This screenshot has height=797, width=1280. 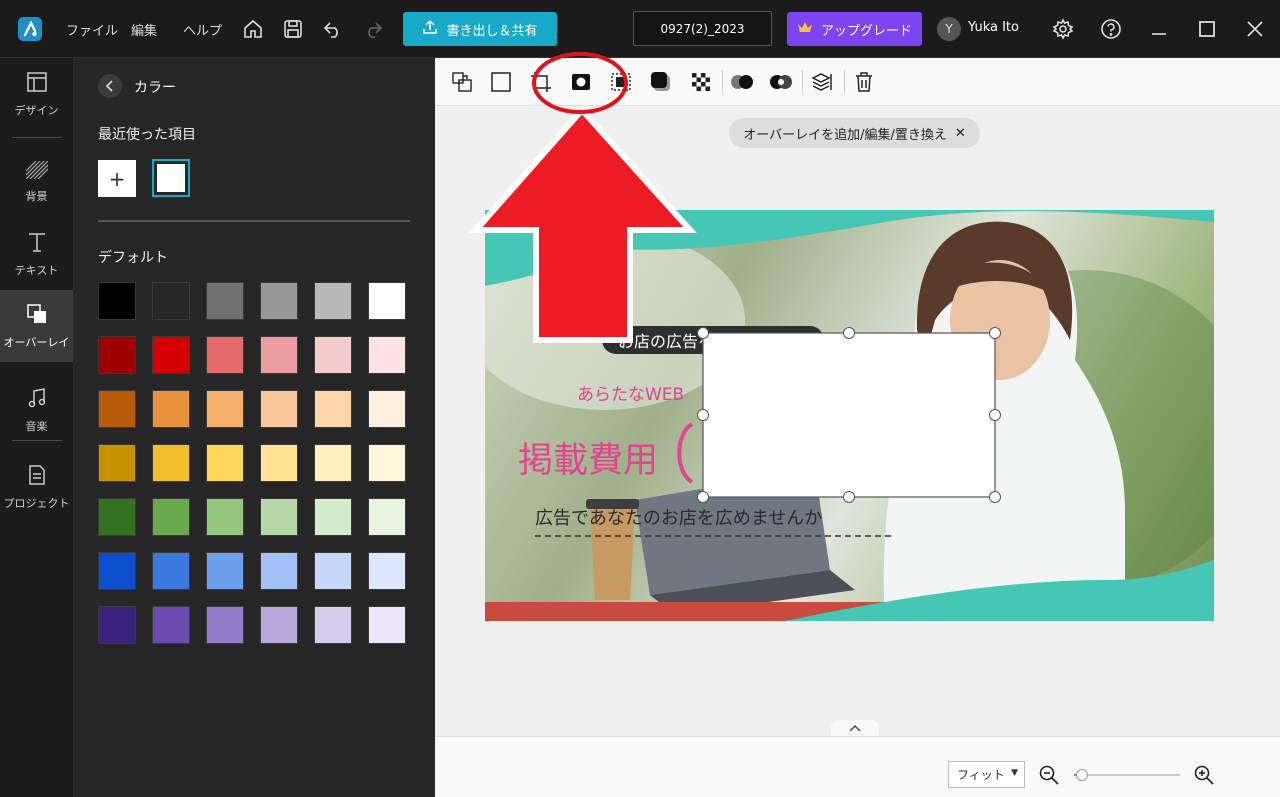 What do you see at coordinates (36, 487) in the screenshot?
I see `nav-project: プロジェクト` at bounding box center [36, 487].